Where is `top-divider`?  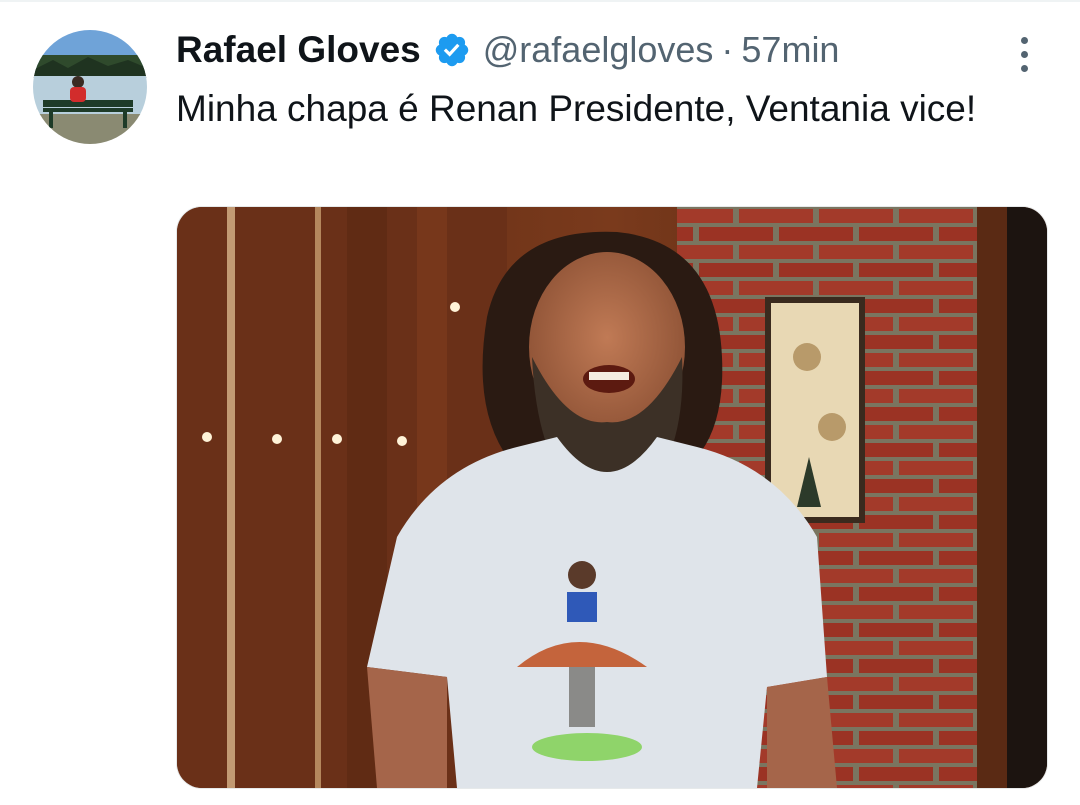
top-divider is located at coordinates (540, 1).